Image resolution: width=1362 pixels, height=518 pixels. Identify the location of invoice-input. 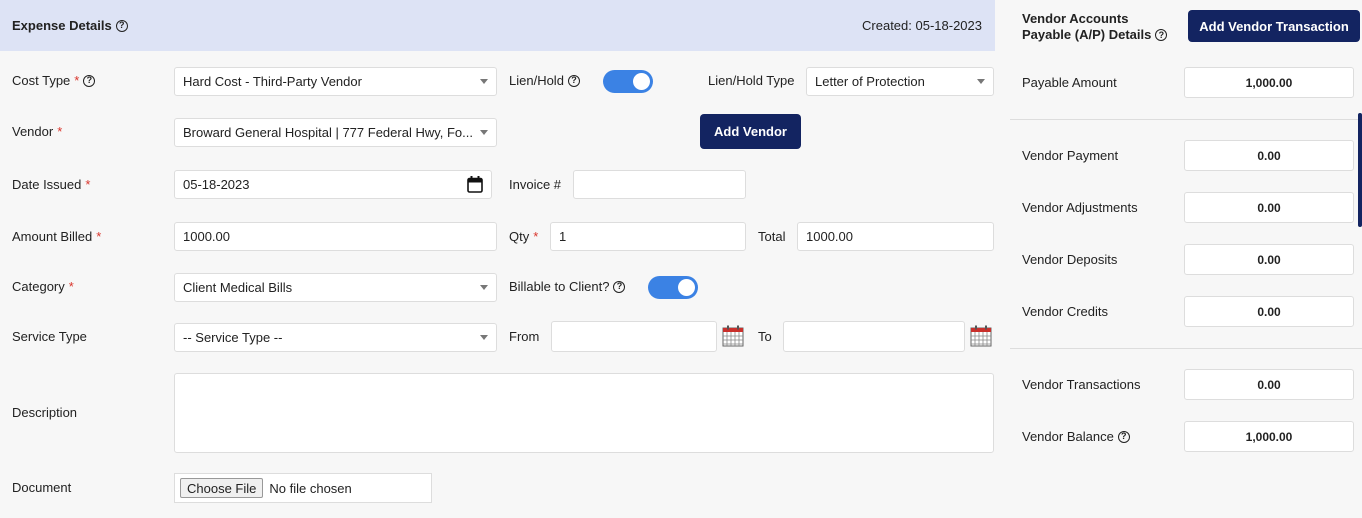
(659, 184).